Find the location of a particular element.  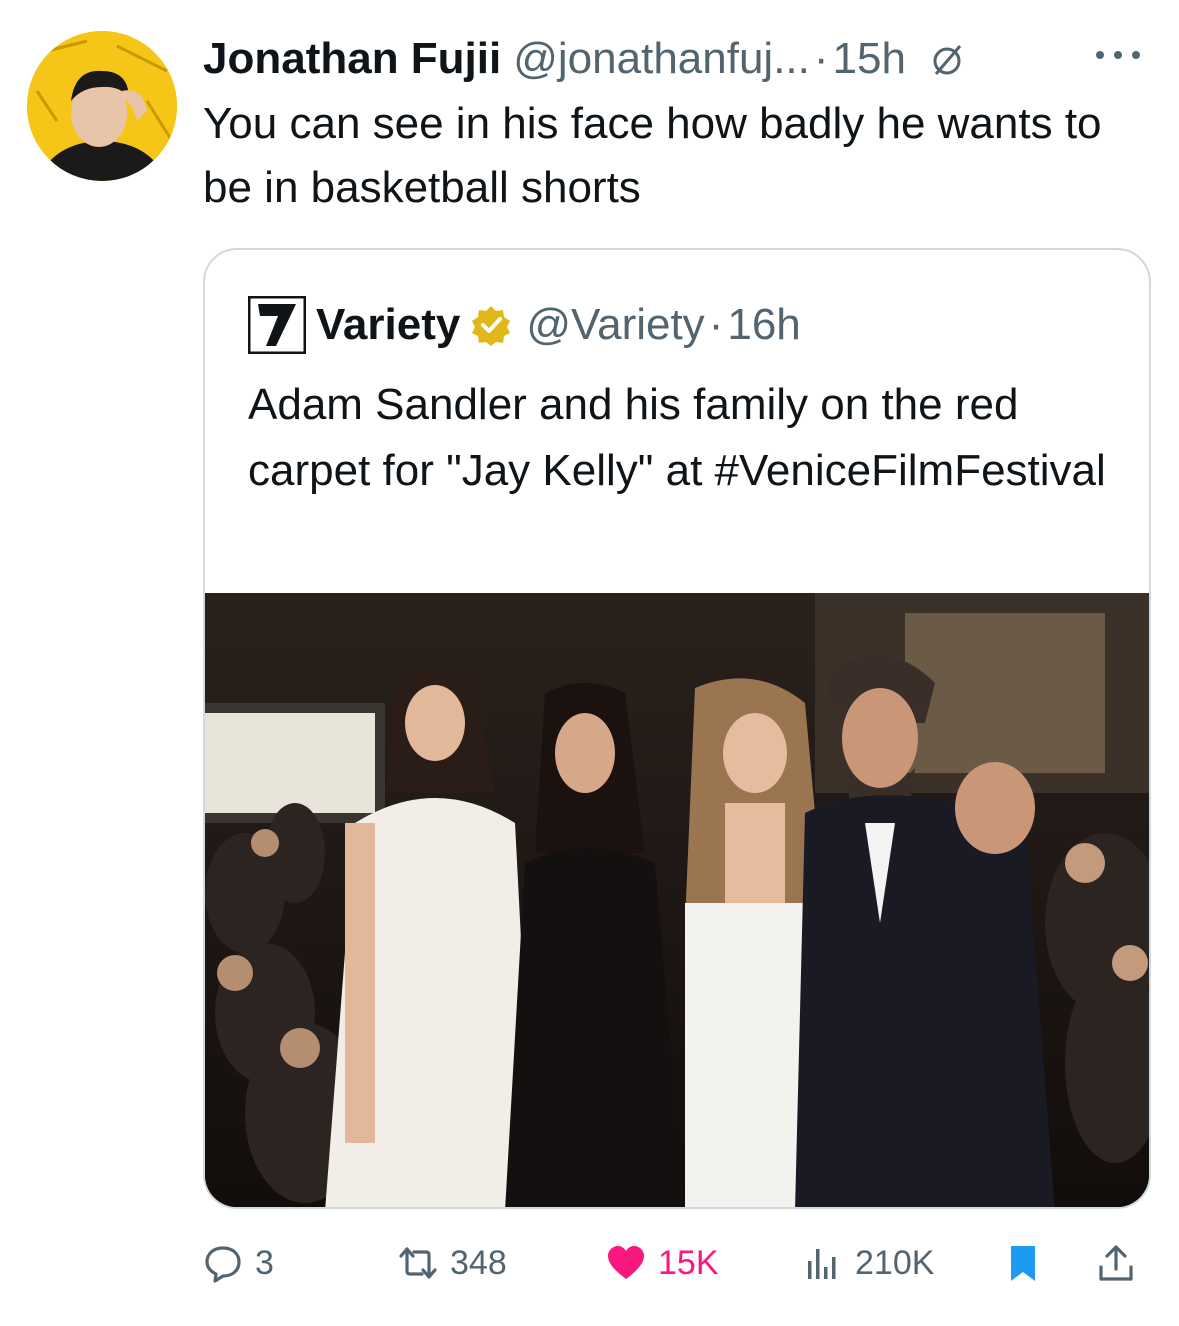

views-button: 210K is located at coordinates (868, 1263).